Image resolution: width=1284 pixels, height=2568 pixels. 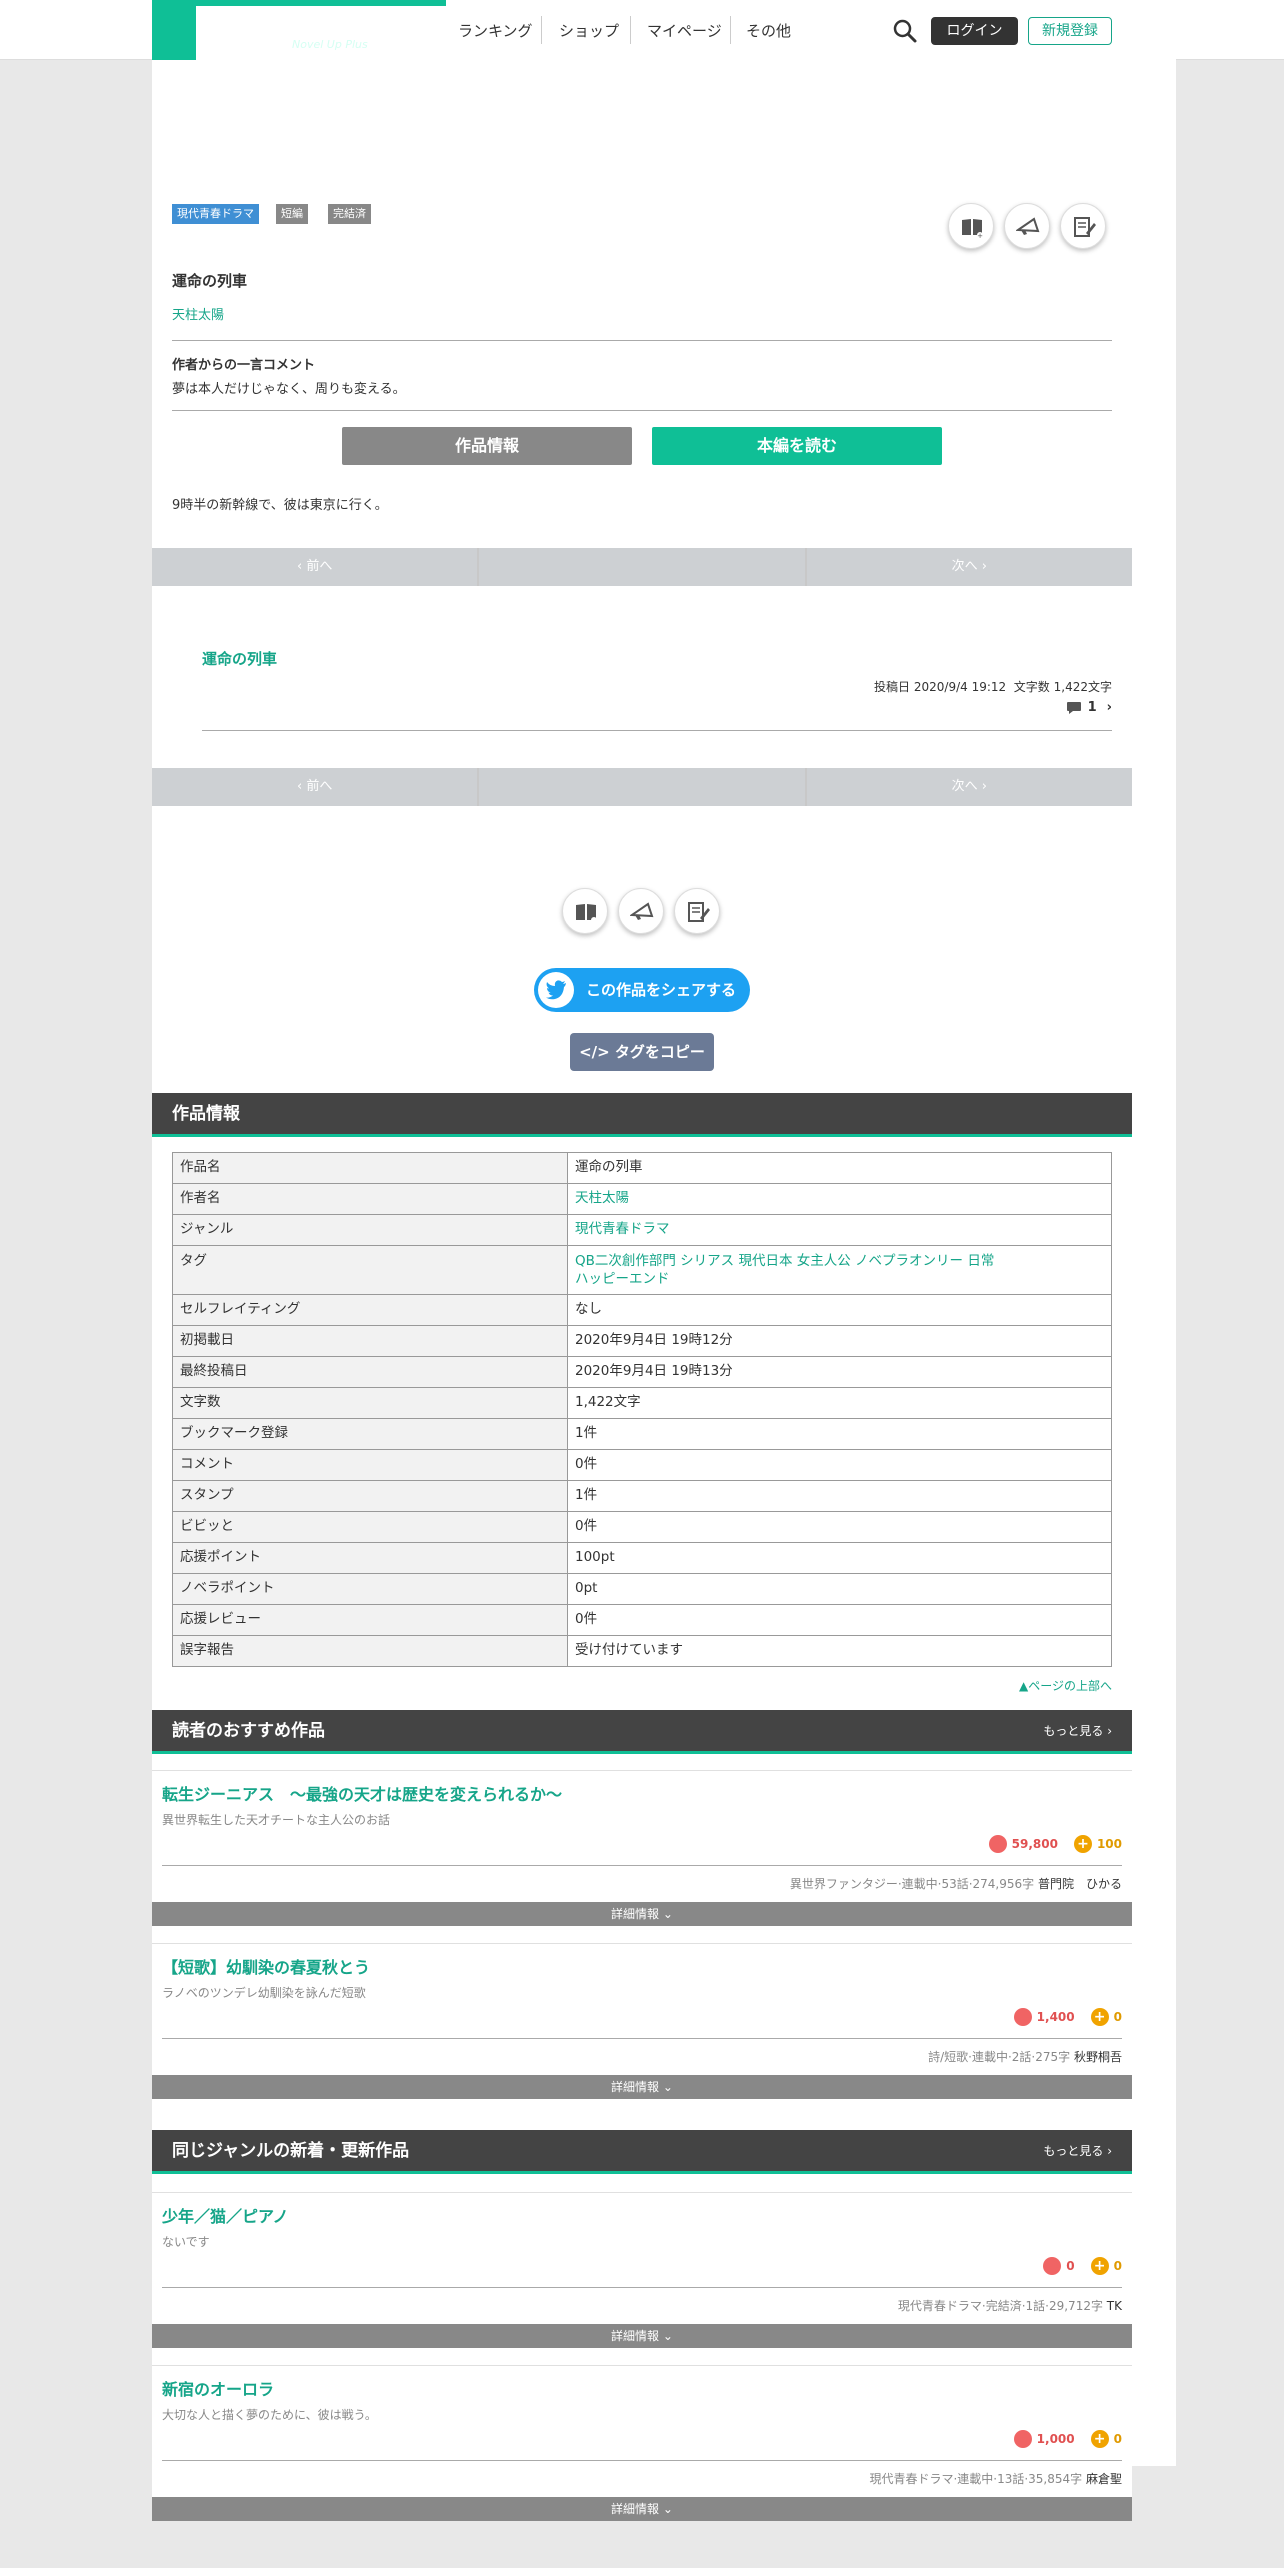 I want to click on section-heading-recommend: 読者のおすすめ作品 もっと見る ›, so click(x=642, y=1732).